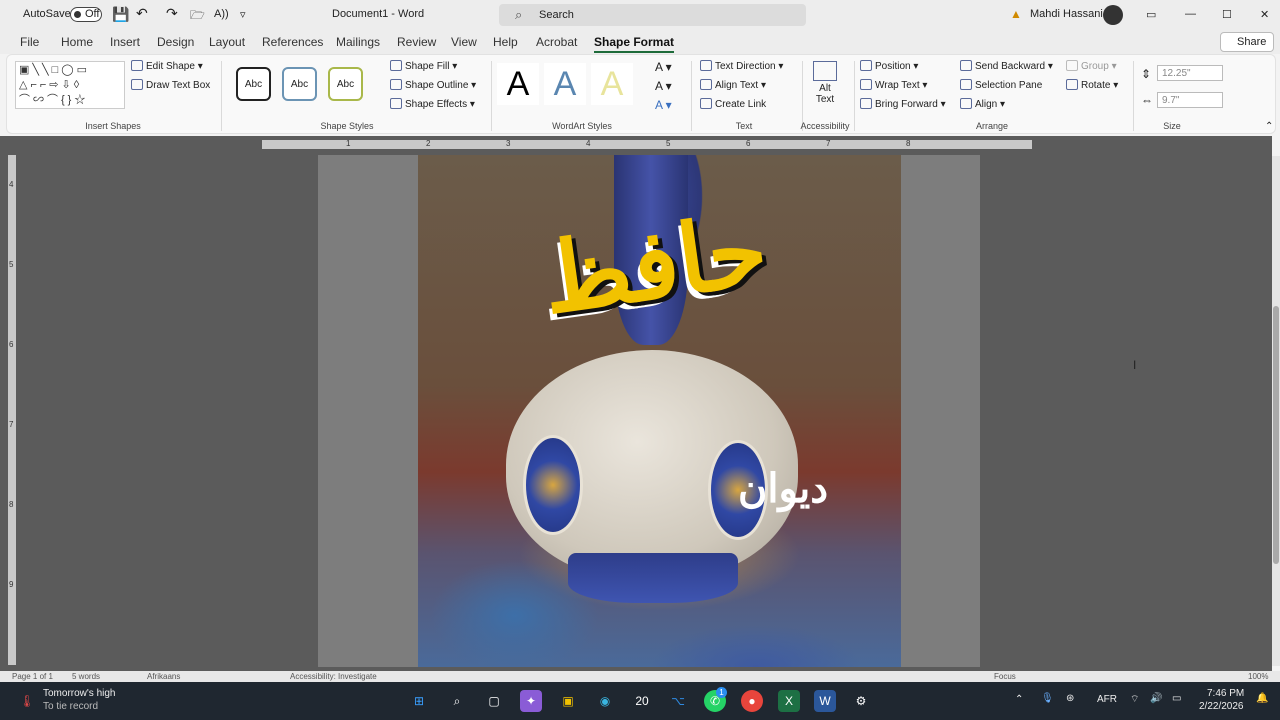  I want to click on input-language: AFR, so click(1107, 699).